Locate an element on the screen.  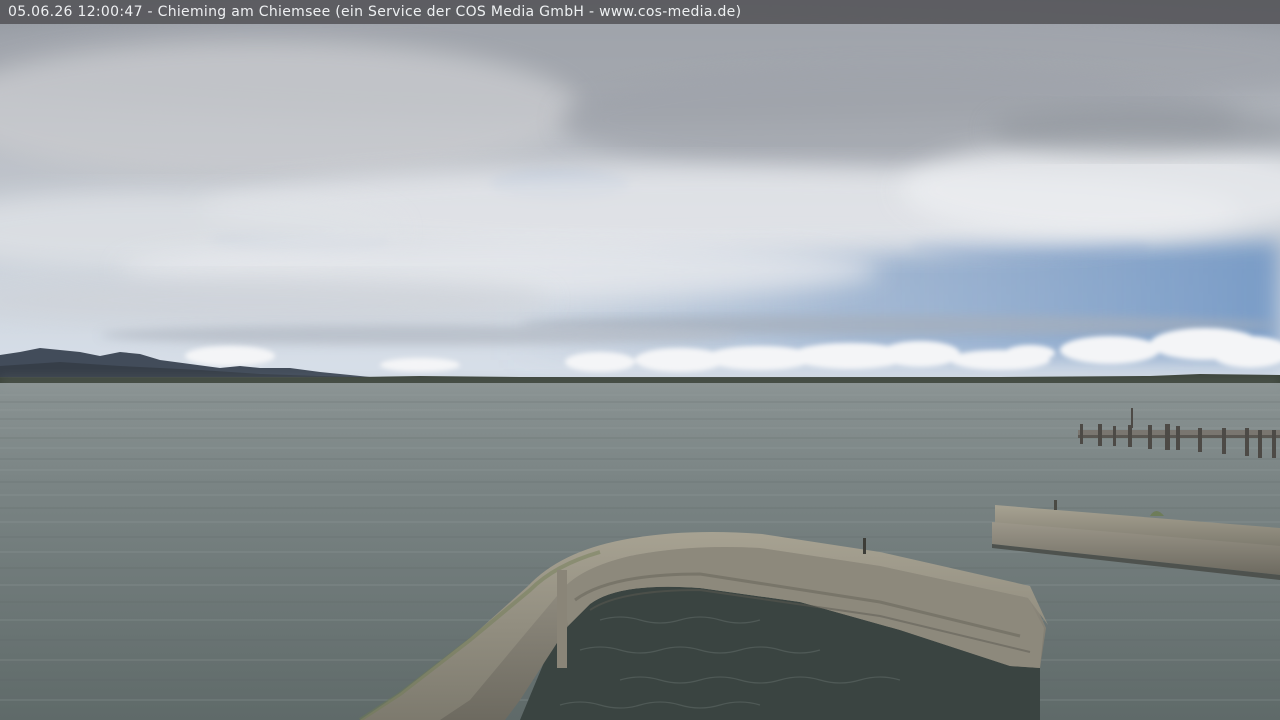
horizon-haze is located at coordinates (640, 383).